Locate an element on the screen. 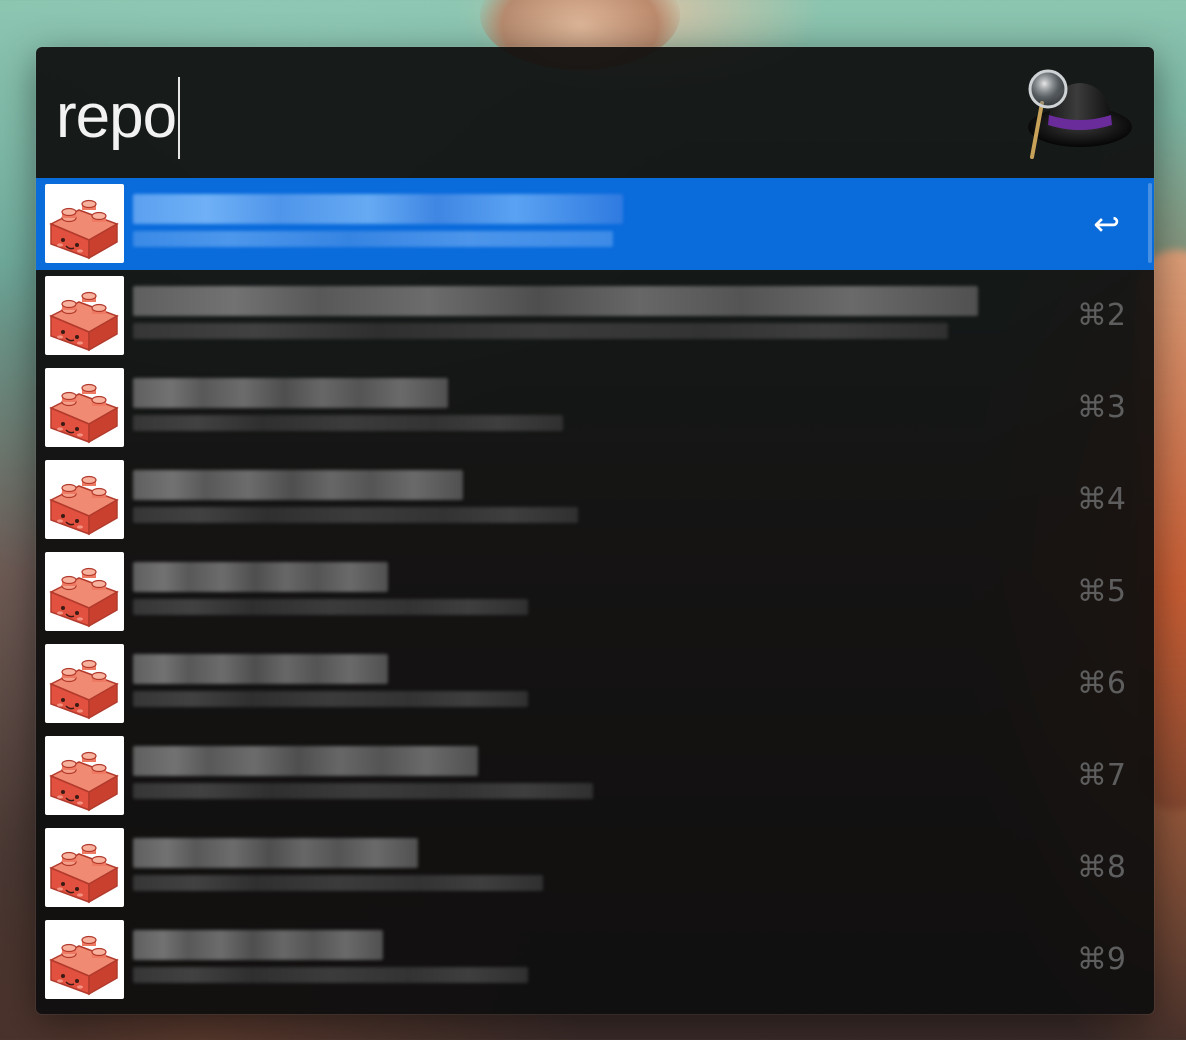 This screenshot has height=1040, width=1186. result-row-5: ⌘5 is located at coordinates (595, 592).